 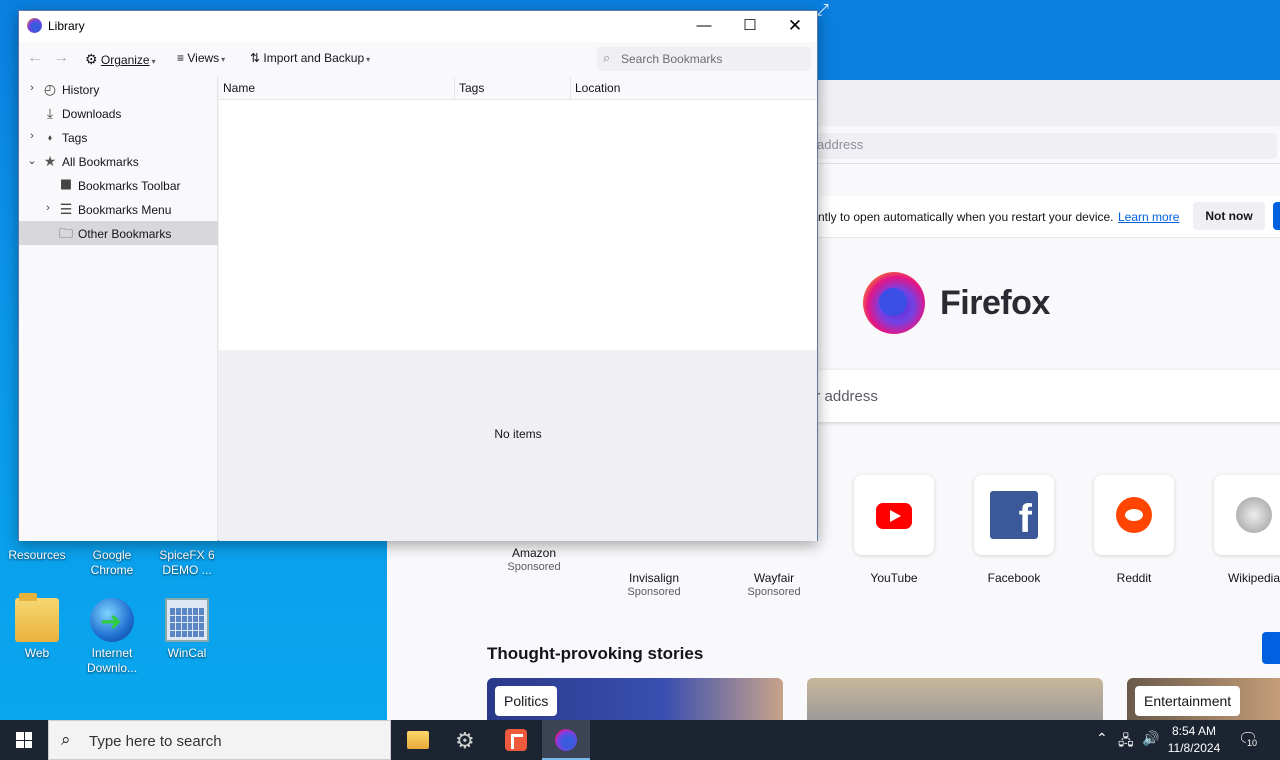 I want to click on shortcut-reddit: Reddit, so click(x=1134, y=530).